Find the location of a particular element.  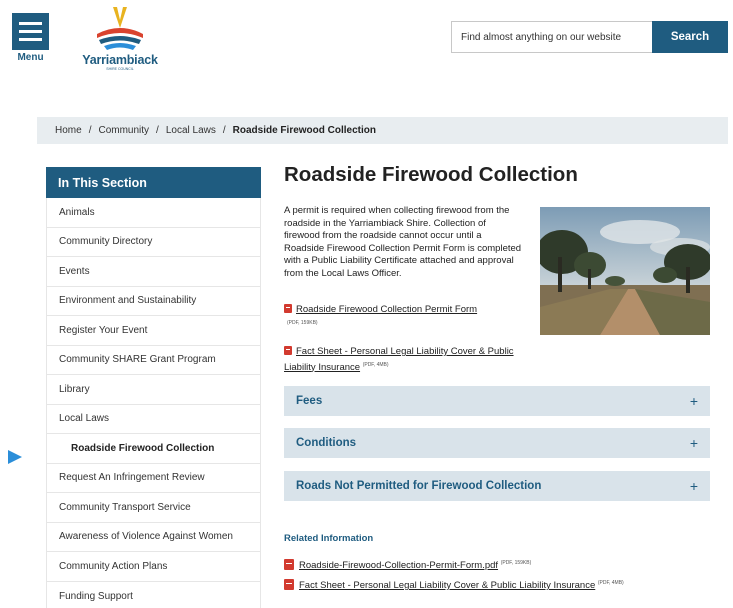

related-information-heading: Related Information is located at coordinates (329, 538).